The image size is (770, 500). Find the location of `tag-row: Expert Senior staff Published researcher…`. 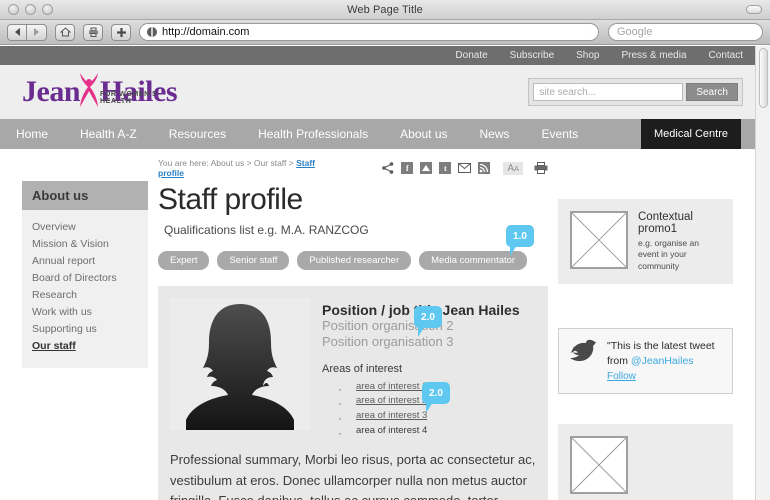

tag-row: Expert Senior staff Published researcher… is located at coordinates (353, 247).